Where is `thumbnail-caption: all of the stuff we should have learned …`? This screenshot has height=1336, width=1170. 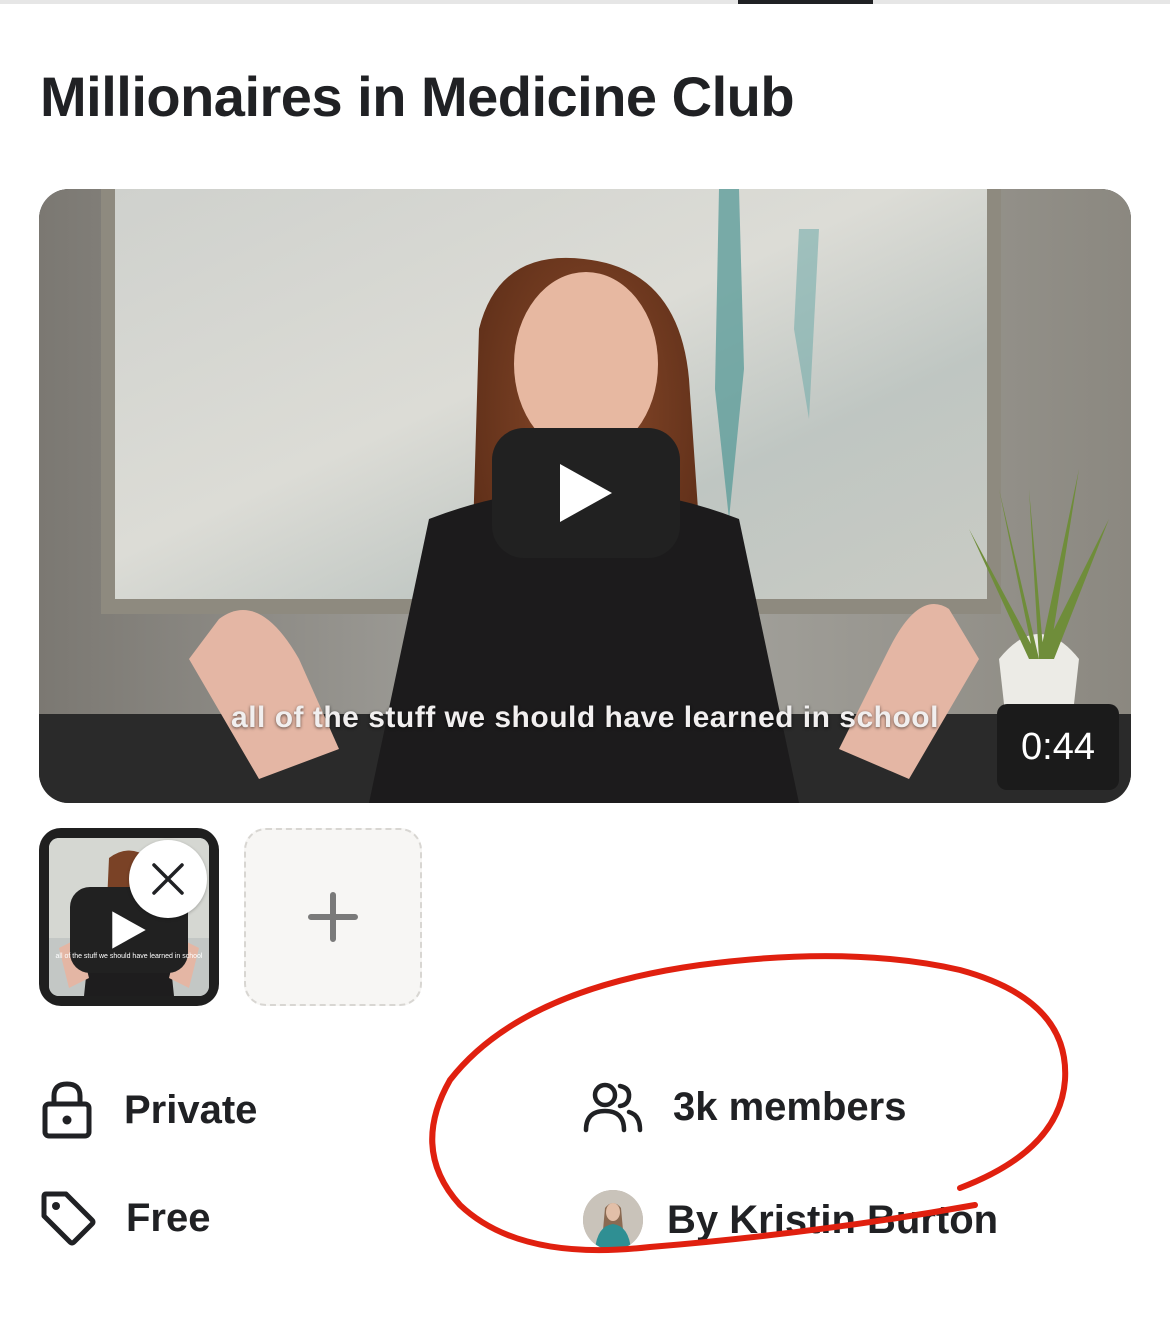 thumbnail-caption: all of the stuff we should have learned … is located at coordinates (129, 956).